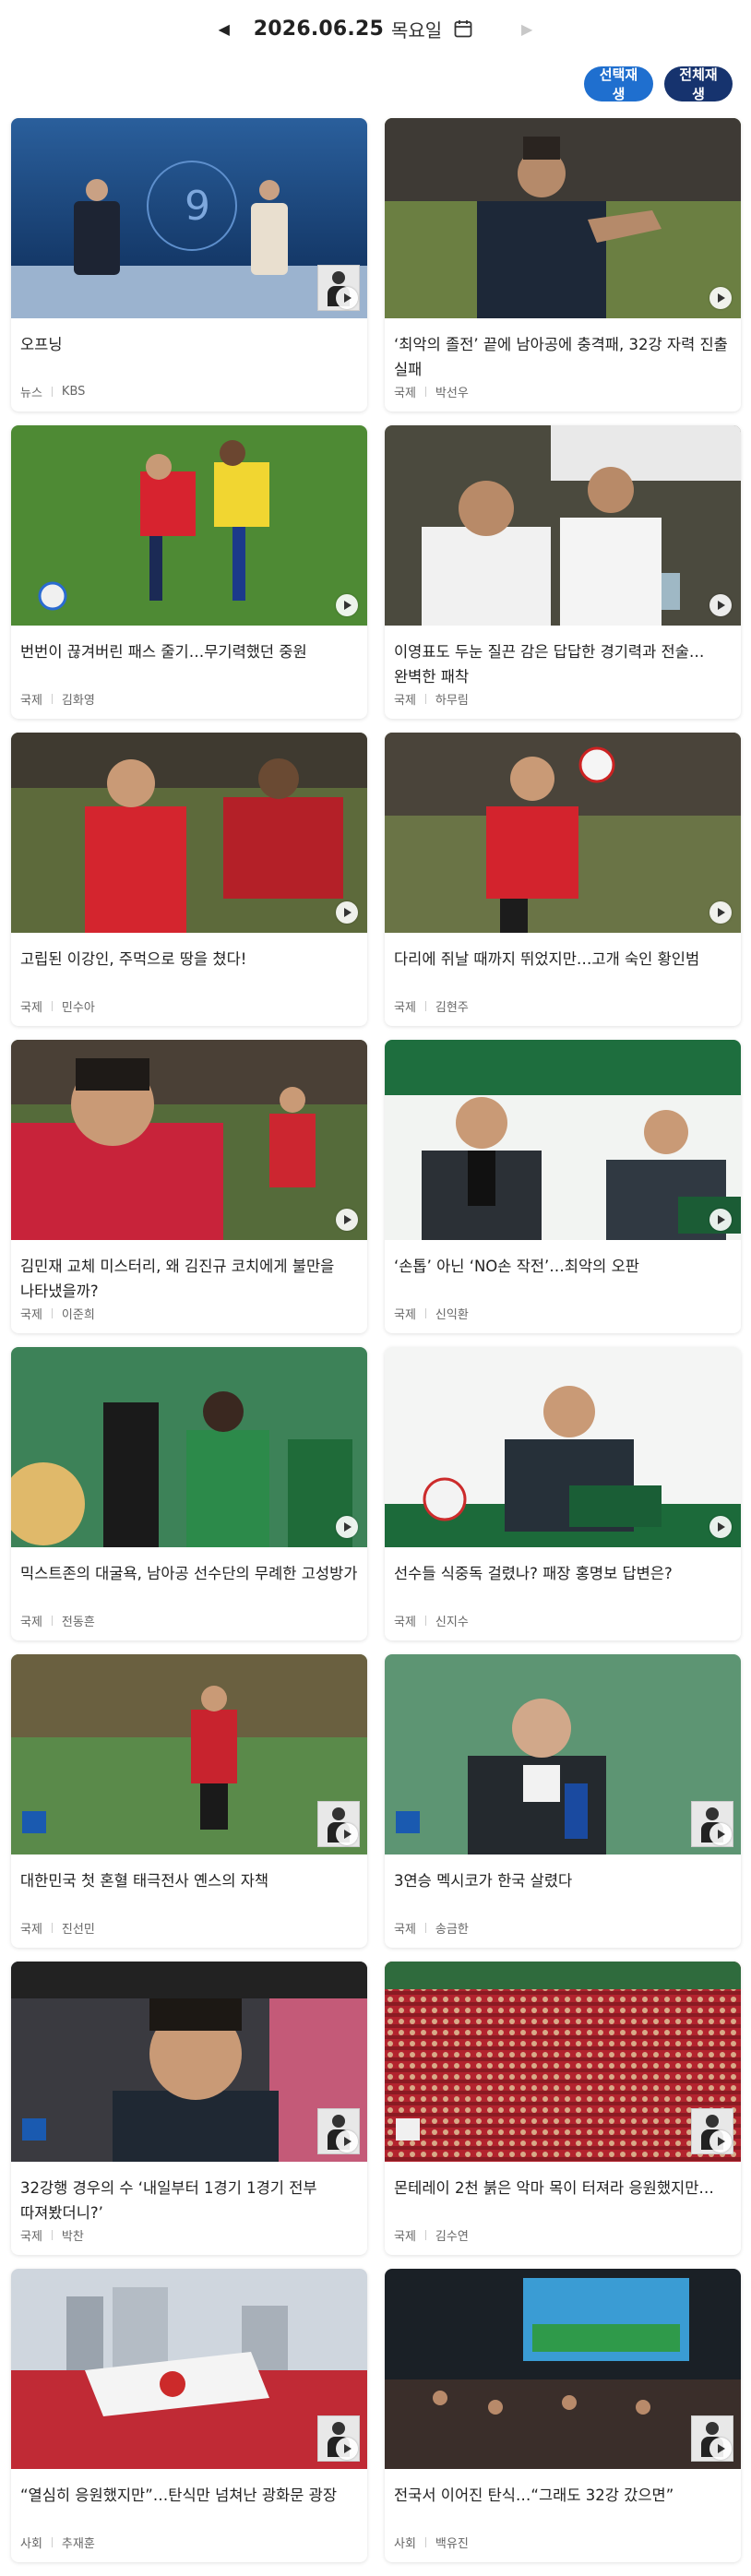 The height and width of the screenshot is (2576, 751). I want to click on calendar-icon, so click(463, 28).